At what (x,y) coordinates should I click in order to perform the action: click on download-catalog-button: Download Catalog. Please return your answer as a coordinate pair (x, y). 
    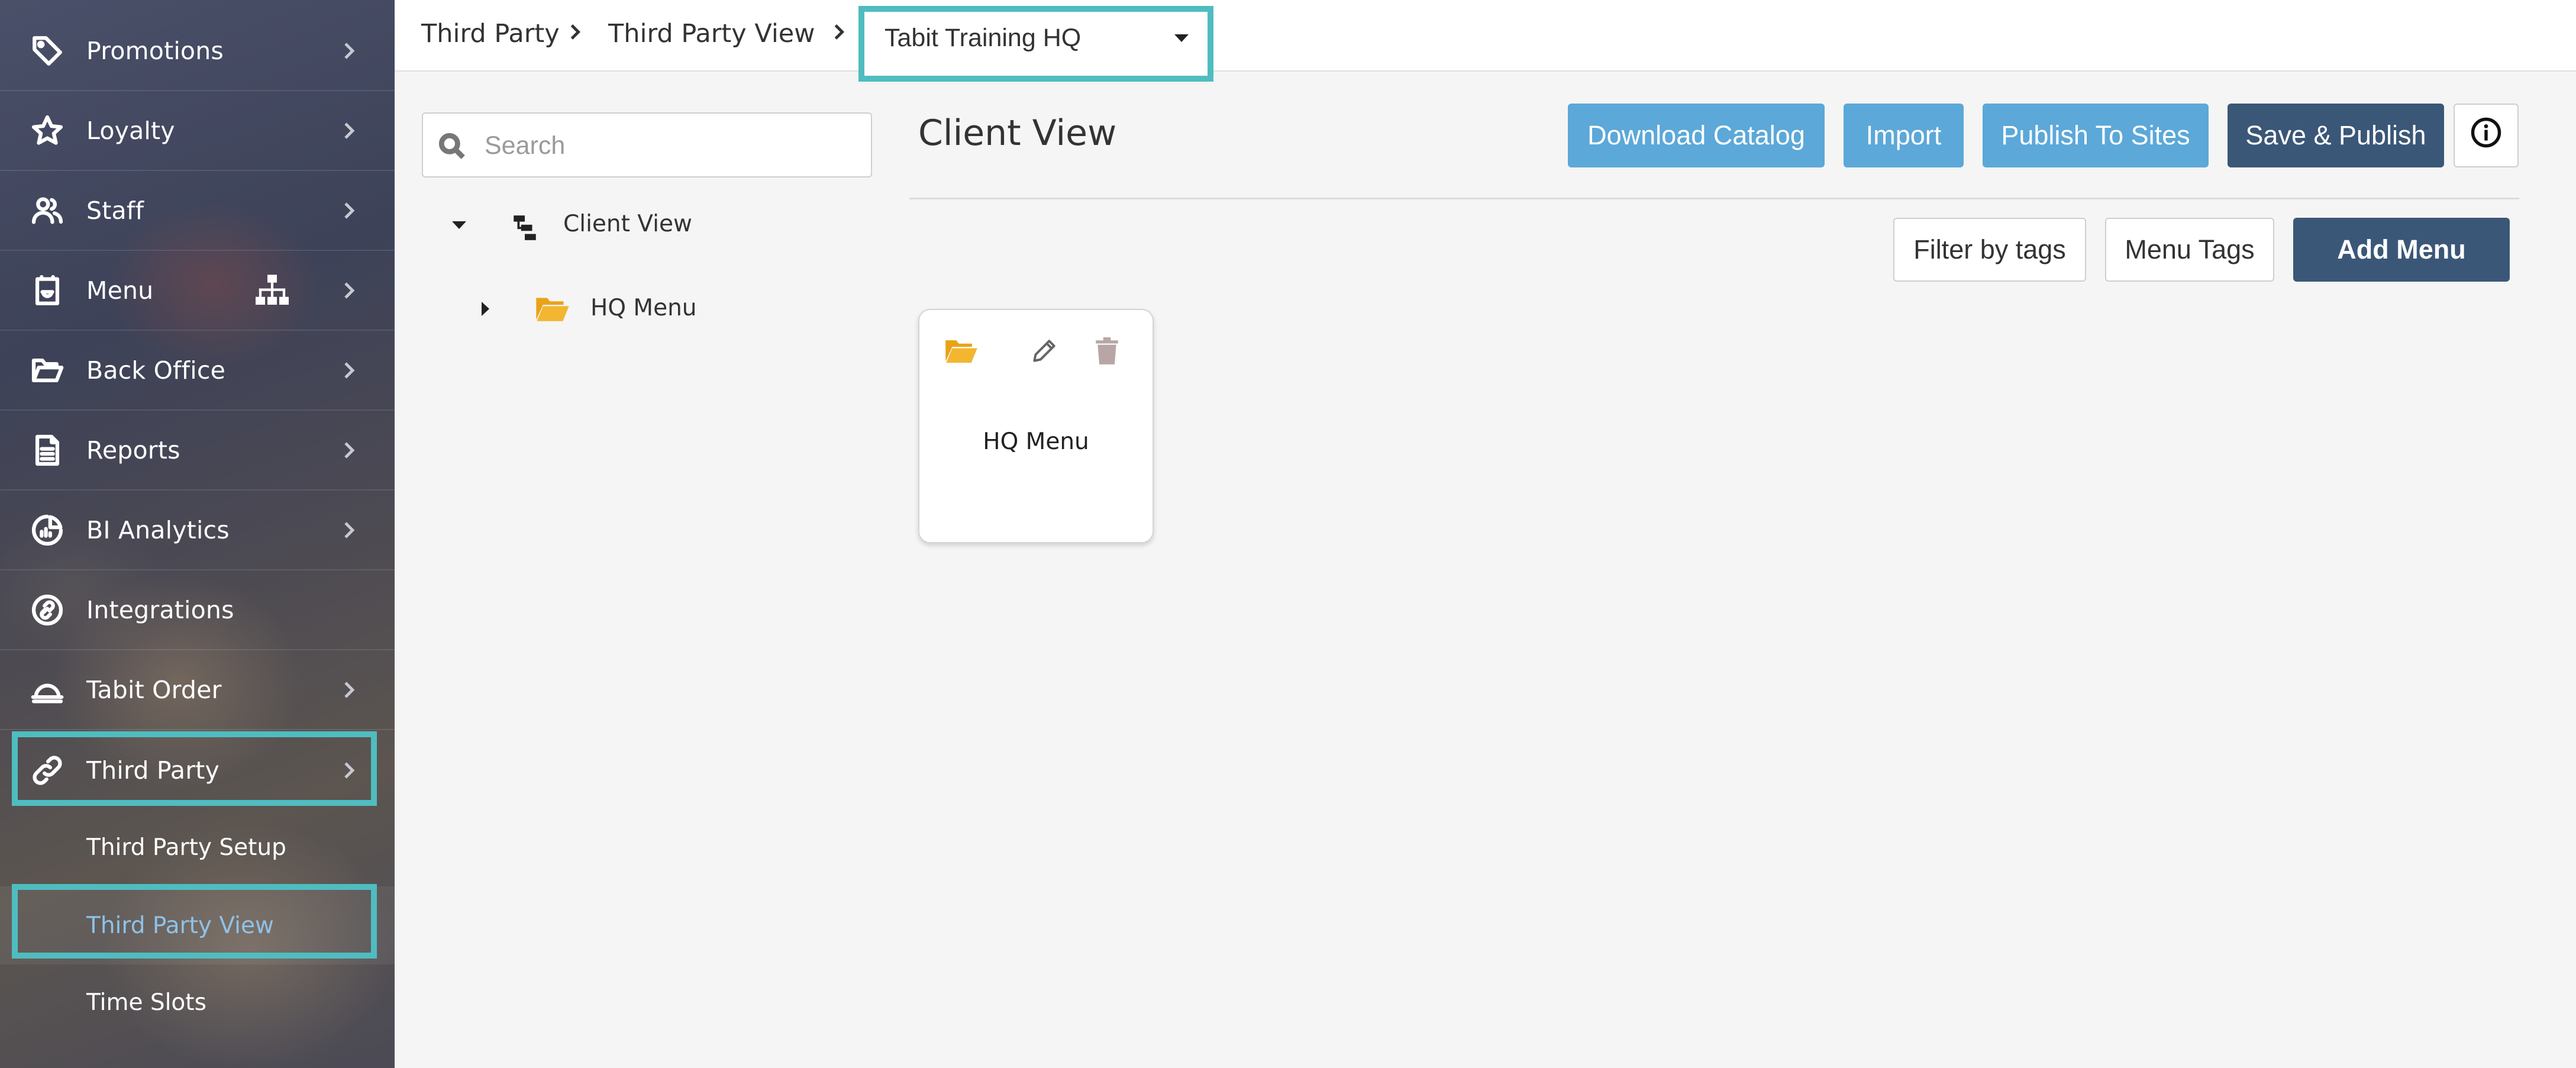
    Looking at the image, I should click on (1696, 135).